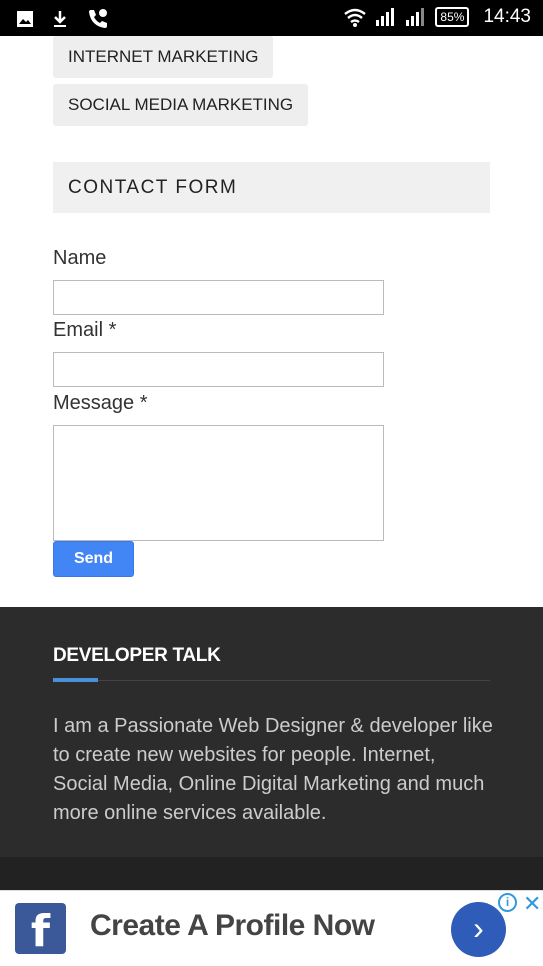 The height and width of the screenshot is (966, 543). Describe the element at coordinates (25, 19) in the screenshot. I see `image-icon` at that location.